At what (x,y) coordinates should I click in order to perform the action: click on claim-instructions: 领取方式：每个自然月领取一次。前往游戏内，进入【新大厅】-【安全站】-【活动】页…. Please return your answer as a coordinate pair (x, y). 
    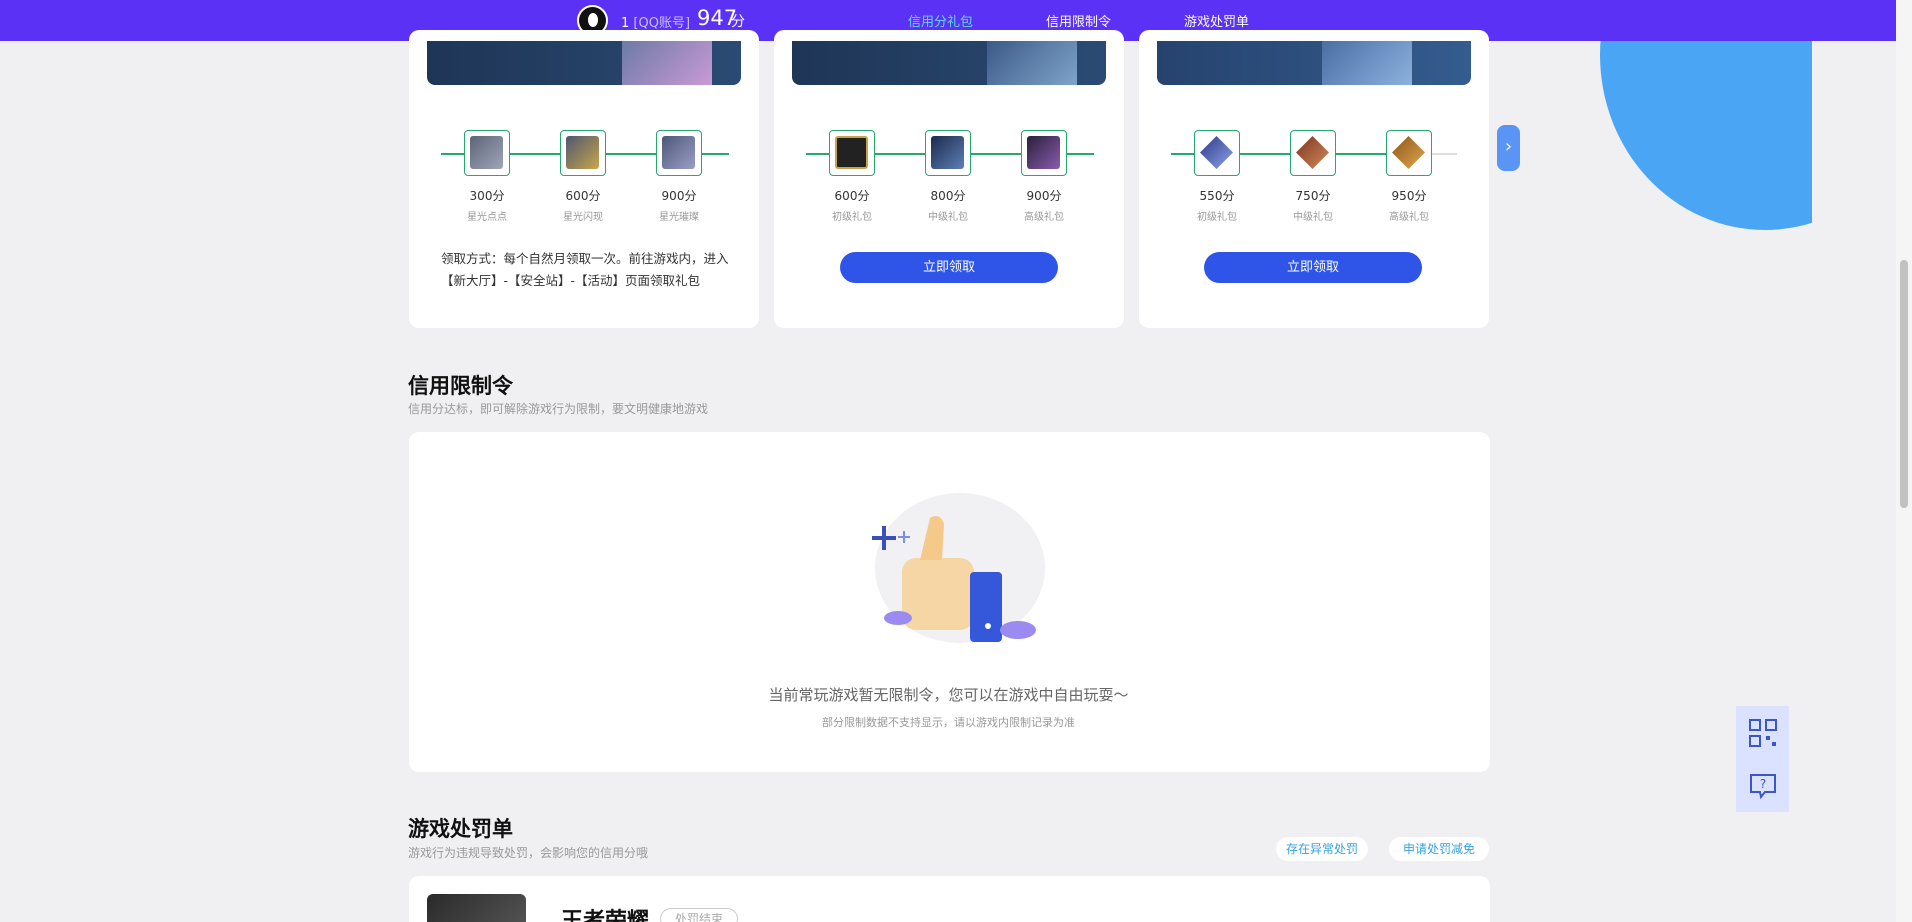
    Looking at the image, I should click on (585, 269).